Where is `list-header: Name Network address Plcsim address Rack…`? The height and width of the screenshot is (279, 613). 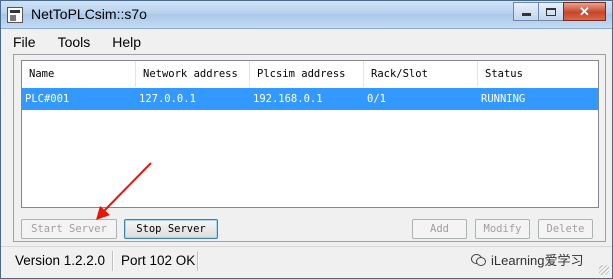 list-header: Name Network address Plcsim address Rack… is located at coordinates (310, 74).